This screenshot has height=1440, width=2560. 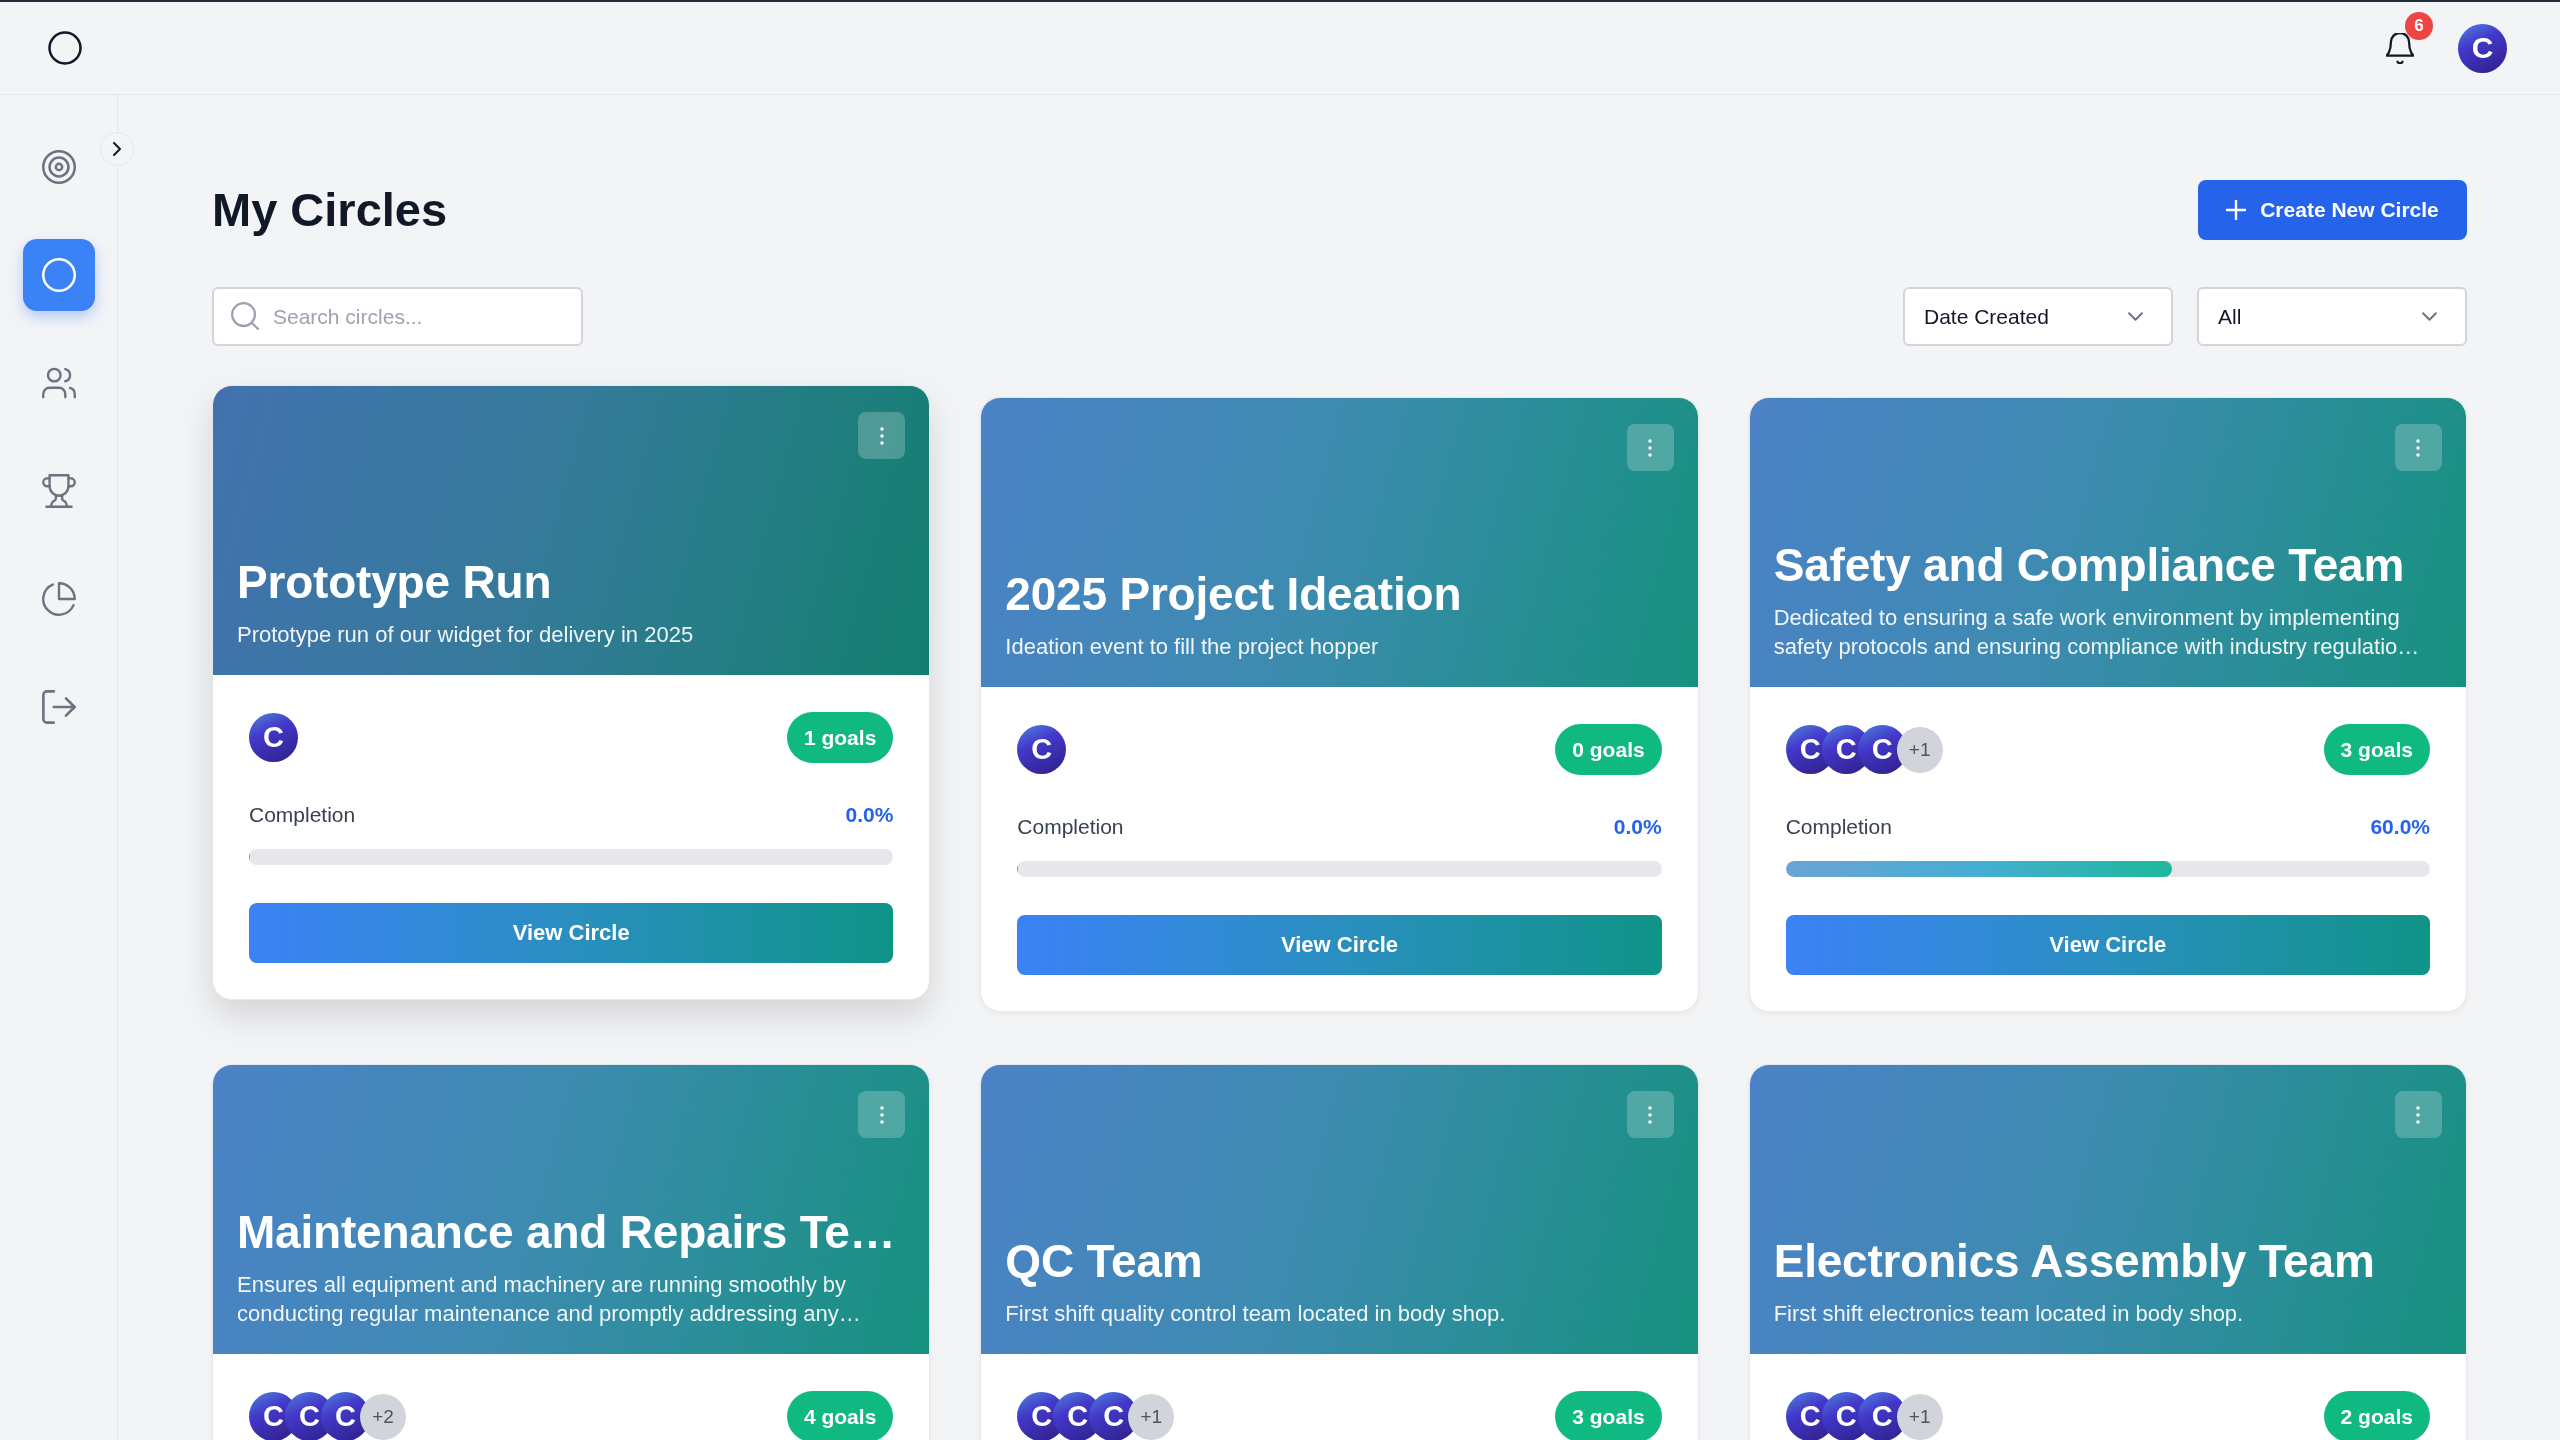 I want to click on circle-title: 2025 Project Ideation, so click(x=1234, y=594).